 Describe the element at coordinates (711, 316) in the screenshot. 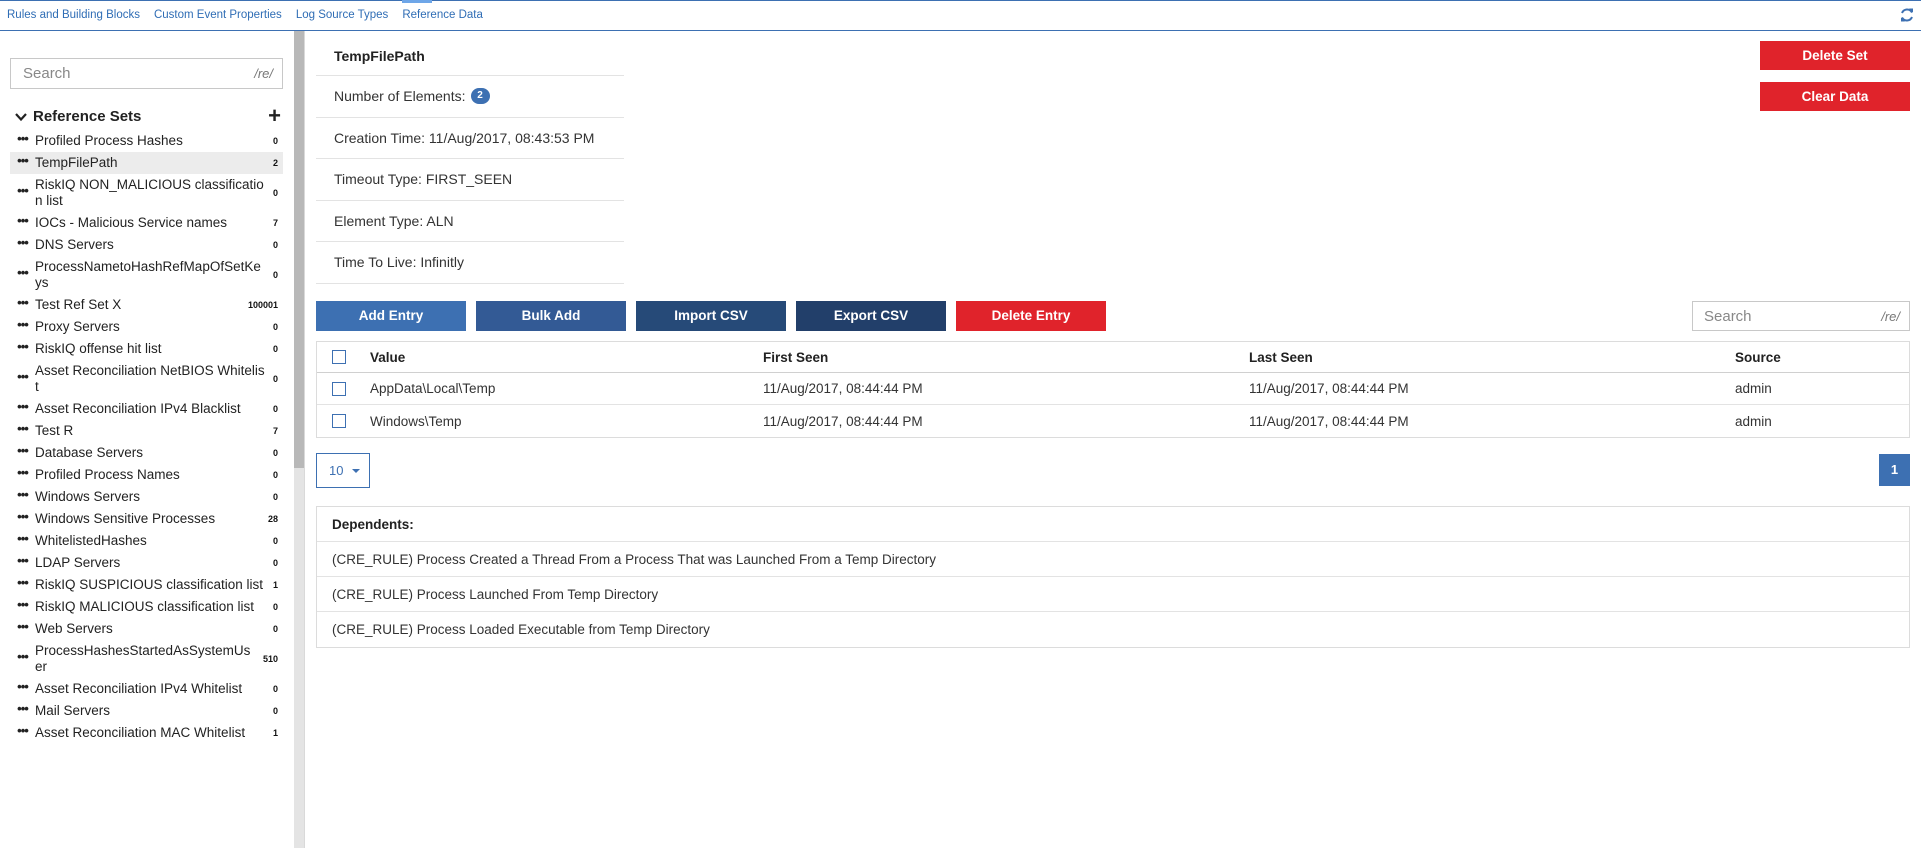

I see `import-csv-button: Import CSV` at that location.